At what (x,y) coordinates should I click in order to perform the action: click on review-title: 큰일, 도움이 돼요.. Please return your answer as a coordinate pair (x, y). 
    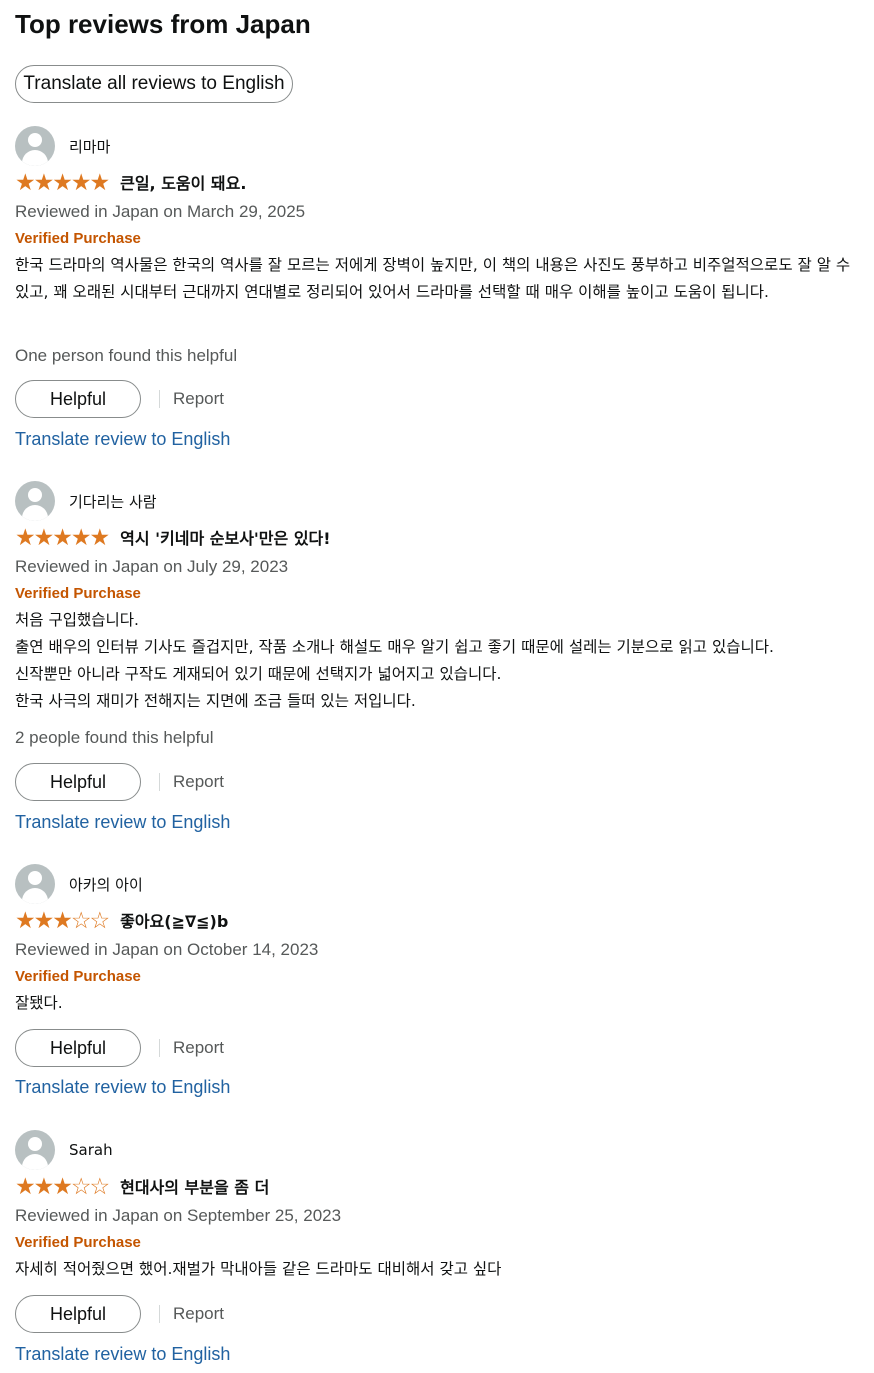
    Looking at the image, I should click on (183, 182).